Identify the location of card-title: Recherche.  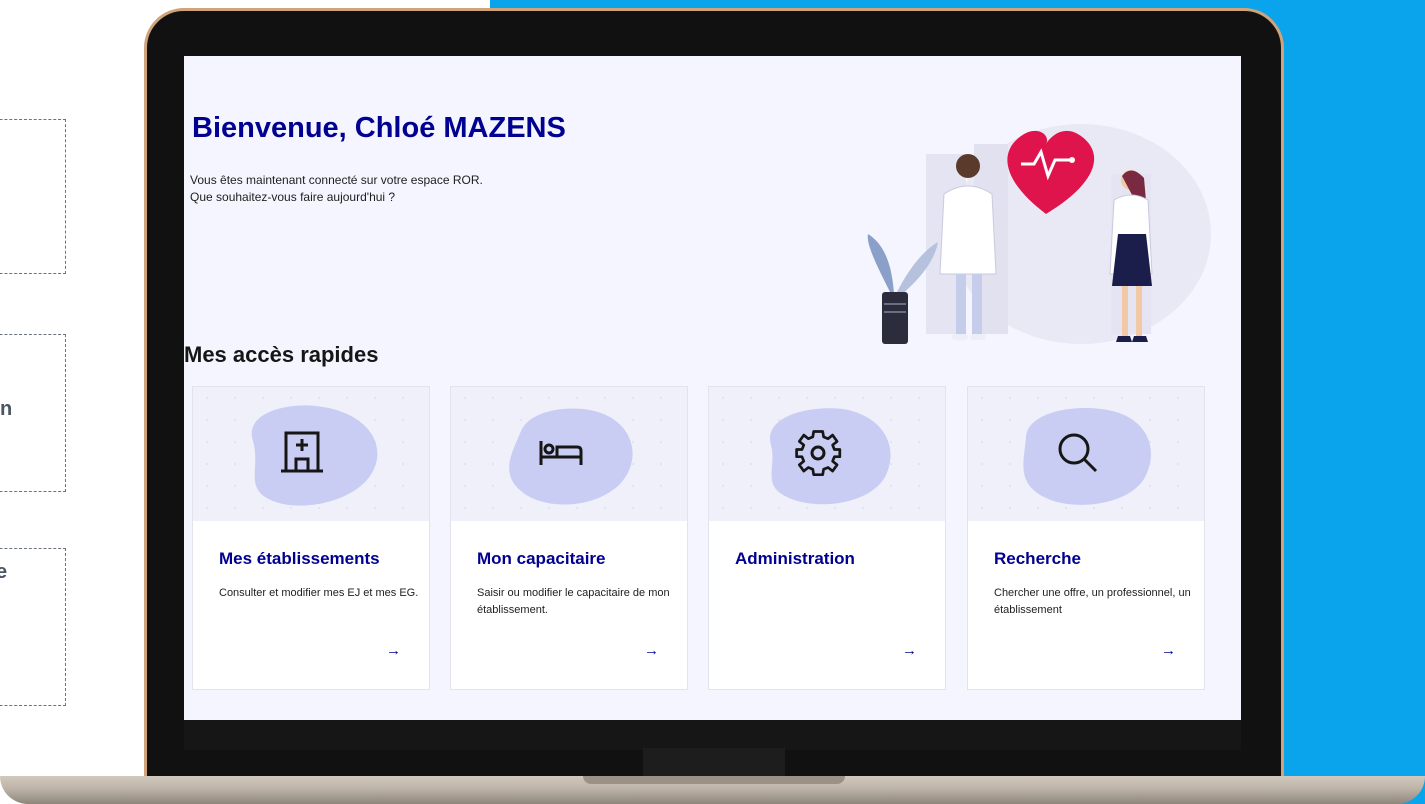
(1037, 558).